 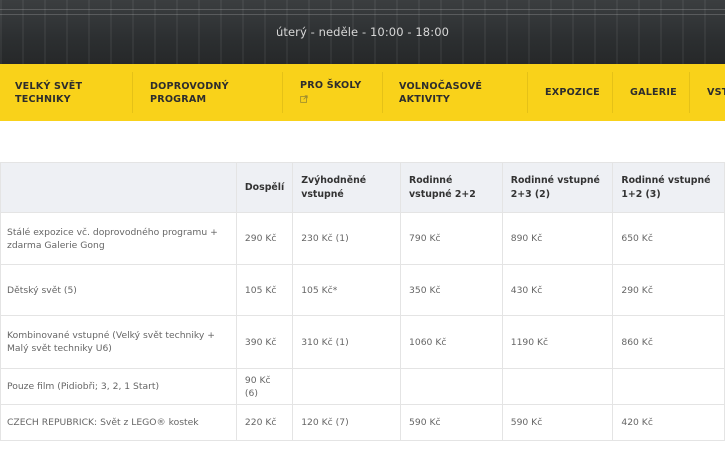 I want to click on price-cell: 790 Kč, so click(x=451, y=238).